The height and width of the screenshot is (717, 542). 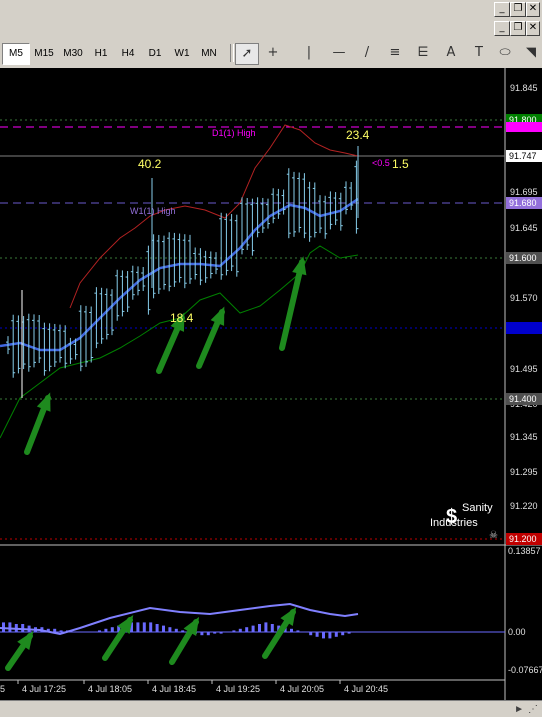 I want to click on arrow-shape-icon: ◥, so click(x=531, y=53).